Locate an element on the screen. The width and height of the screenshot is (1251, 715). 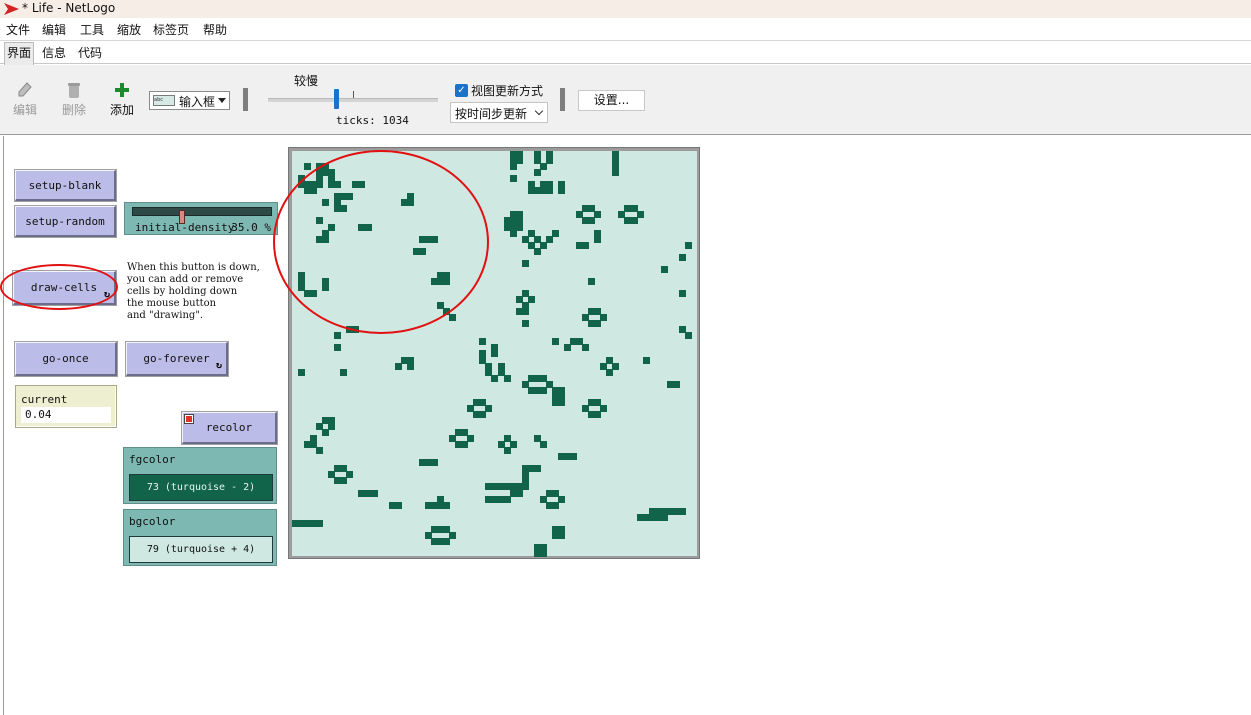
tab-info: 信息 is located at coordinates (54, 52).